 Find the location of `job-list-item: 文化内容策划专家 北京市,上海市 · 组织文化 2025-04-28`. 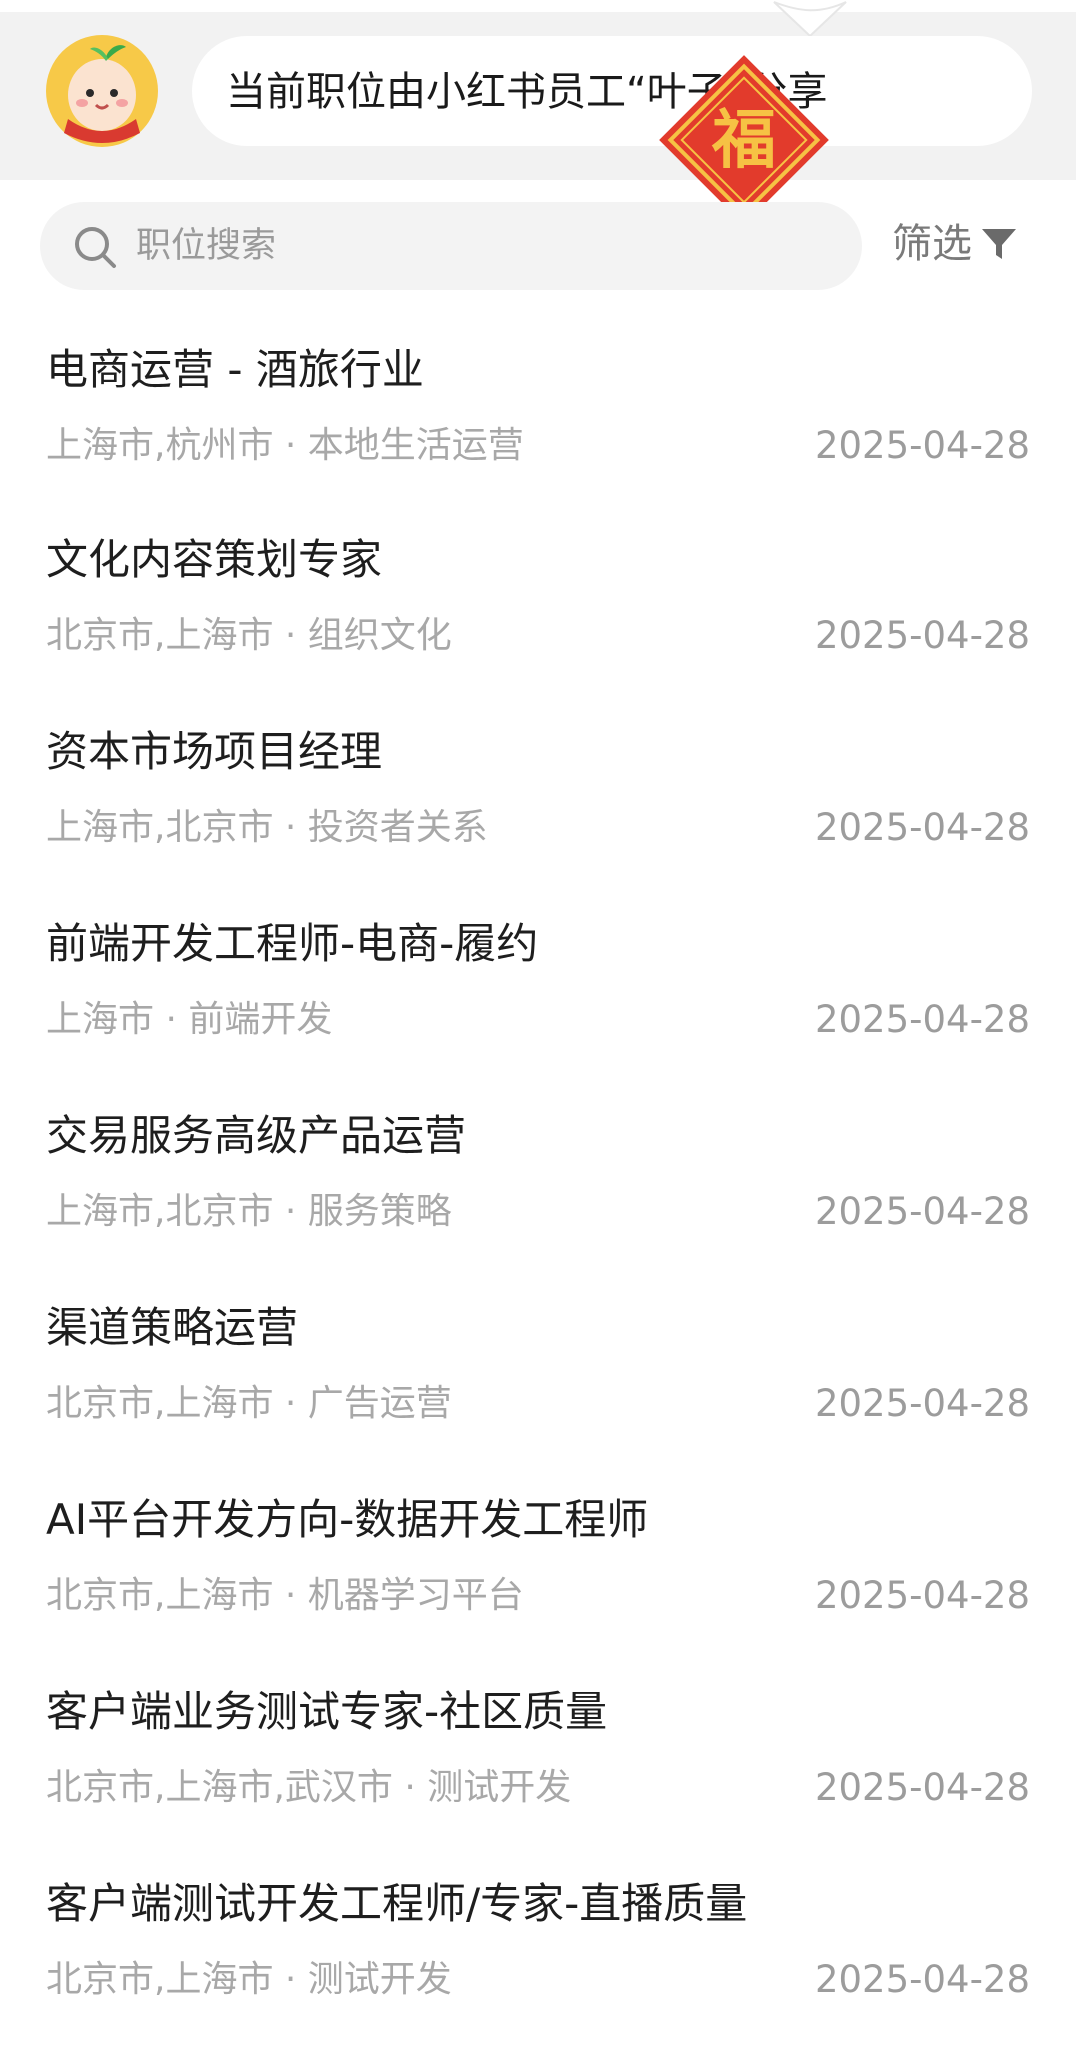

job-list-item: 文化内容策划专家 北京市,上海市 · 组织文化 2025-04-28 is located at coordinates (538, 625).